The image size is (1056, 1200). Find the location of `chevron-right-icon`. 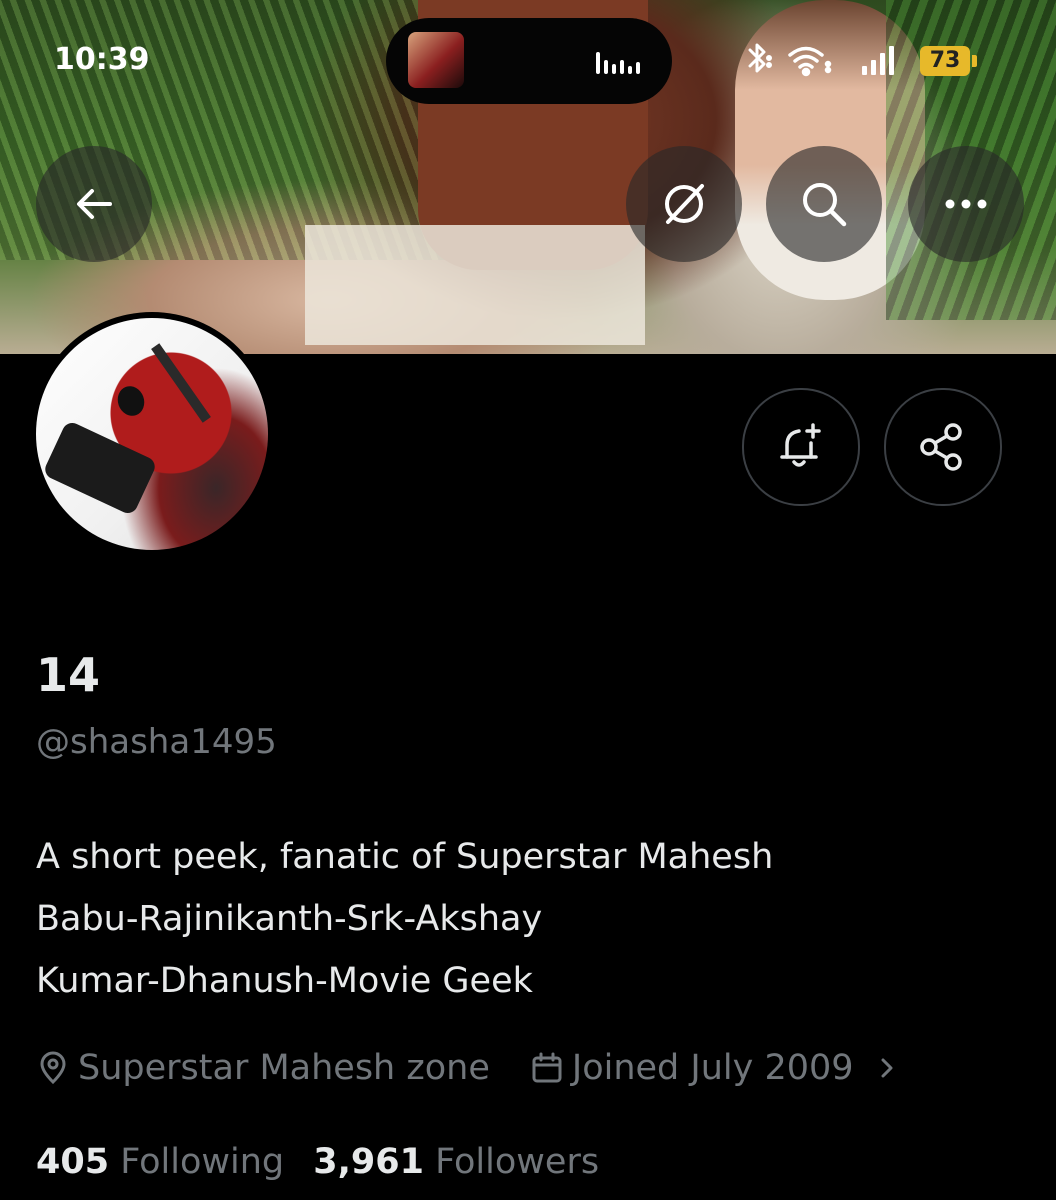

chevron-right-icon is located at coordinates (887, 1068).